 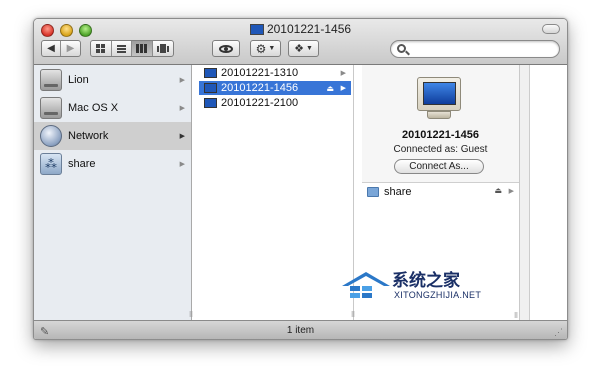 I want to click on status-bar: ✎ 1 item ⋰, so click(x=300, y=329).